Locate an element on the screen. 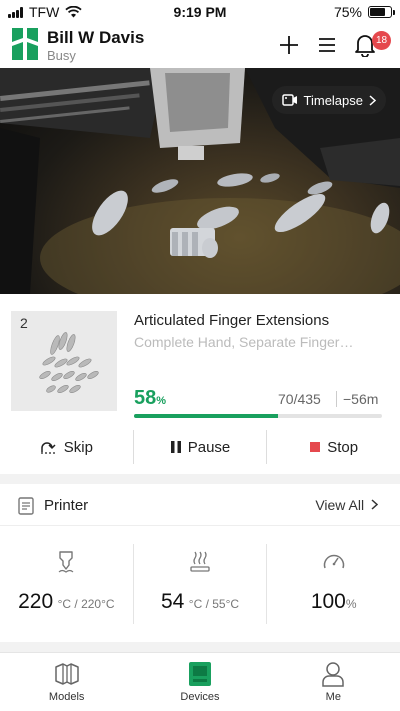 This screenshot has width=400, height=711. nav-devices-label: Devices is located at coordinates (200, 697).